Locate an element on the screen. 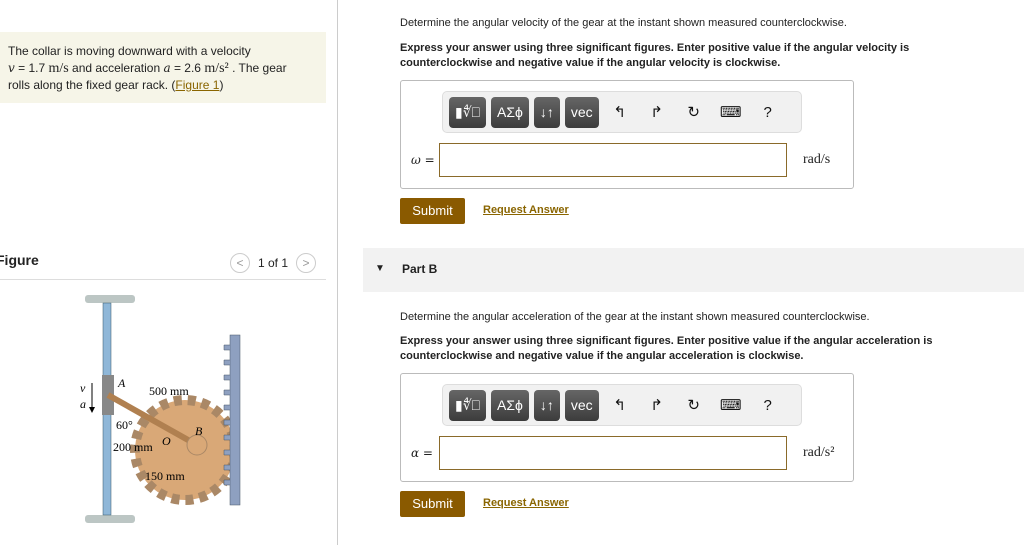 The height and width of the screenshot is (545, 1024). fig-label-O: O is located at coordinates (166, 441).